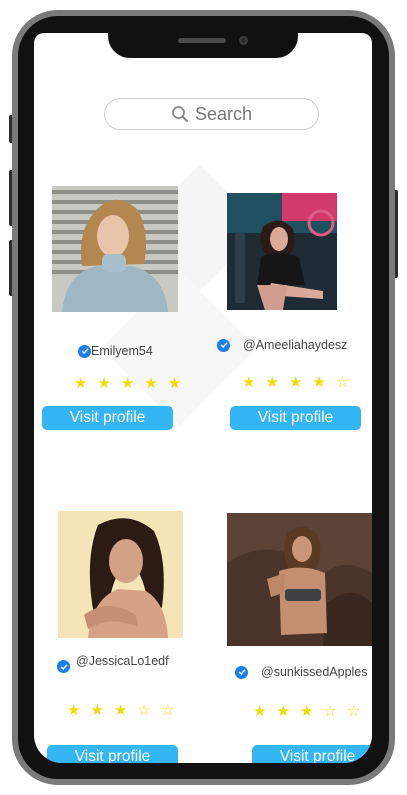 Image resolution: width=407 pixels, height=795 pixels. What do you see at coordinates (295, 345) in the screenshot?
I see `username: @Ameeliahaydesz` at bounding box center [295, 345].